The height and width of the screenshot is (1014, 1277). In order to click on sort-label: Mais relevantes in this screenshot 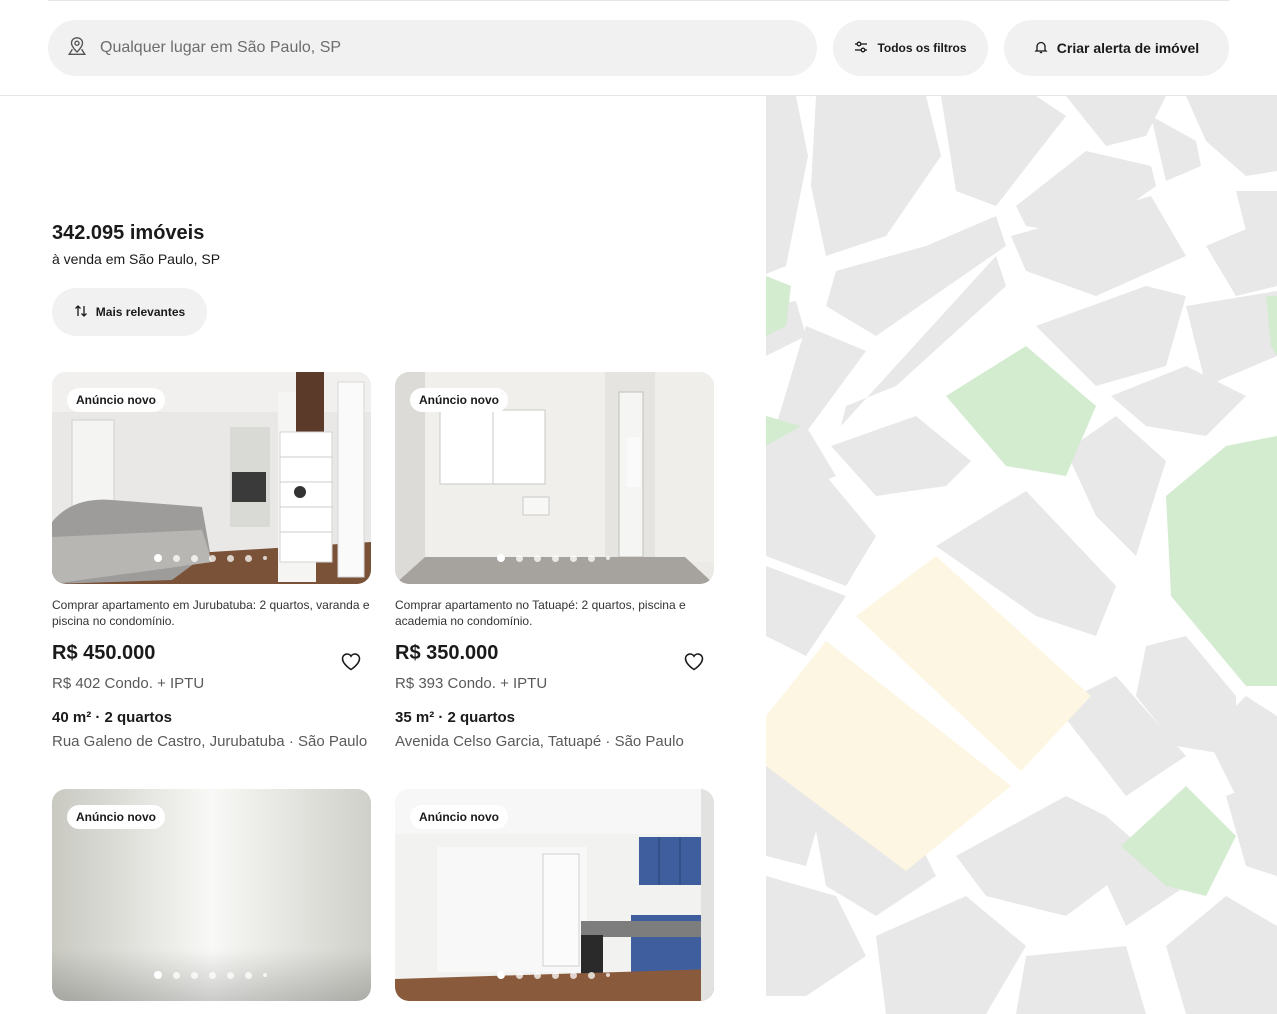, I will do `click(140, 312)`.